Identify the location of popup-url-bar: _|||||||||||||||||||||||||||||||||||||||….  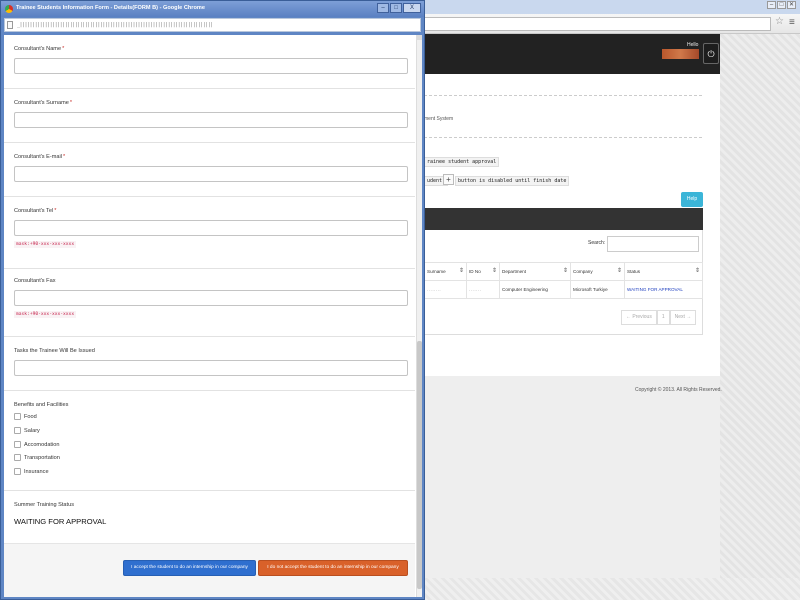
(212, 25).